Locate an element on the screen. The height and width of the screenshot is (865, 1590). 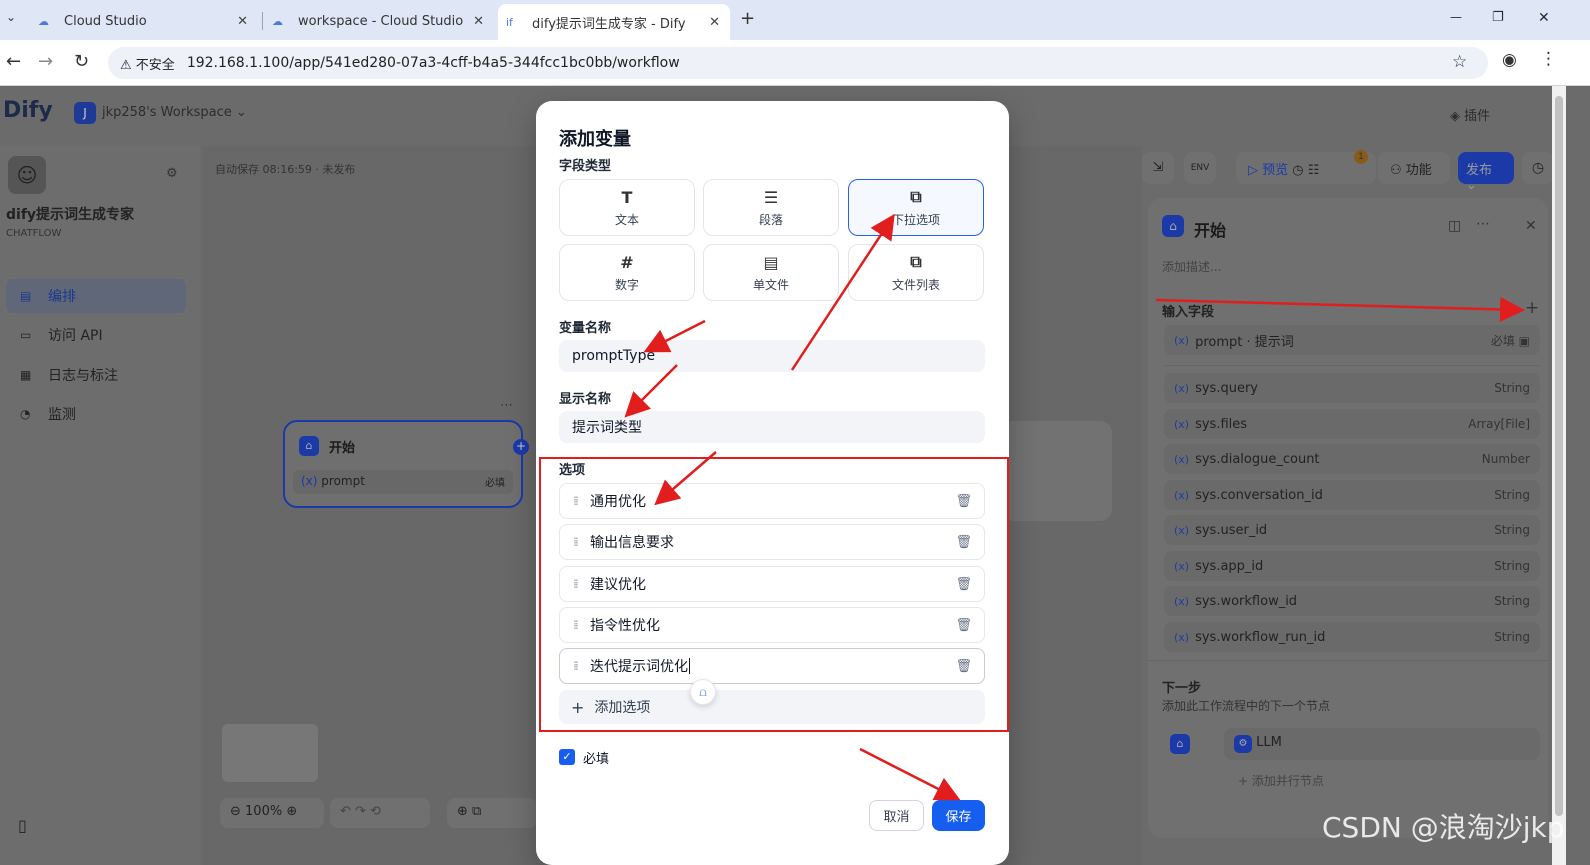
env-icon: ENV is located at coordinates (1200, 168).